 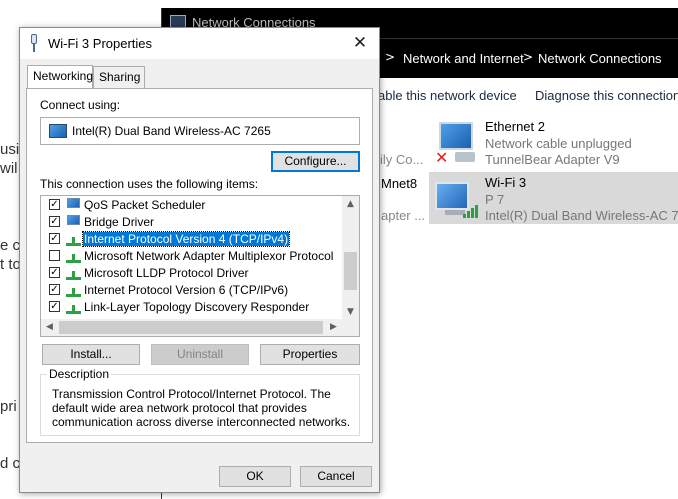 I want to click on tab-networking: Networking, so click(x=60, y=76).